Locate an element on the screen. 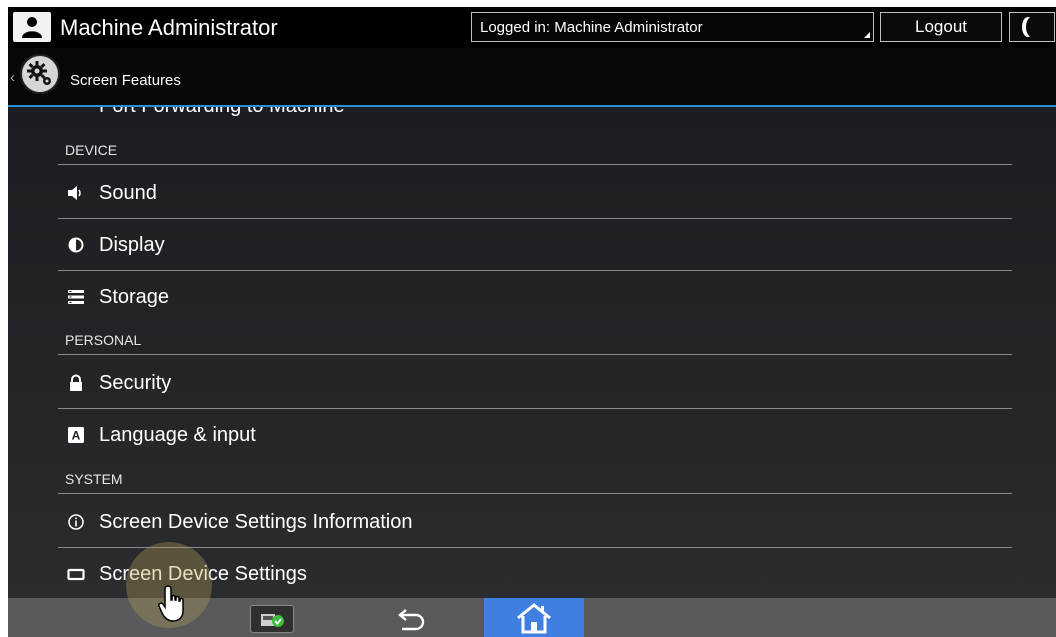 The image size is (1056, 637). list-item-display: Display is located at coordinates (535, 245).